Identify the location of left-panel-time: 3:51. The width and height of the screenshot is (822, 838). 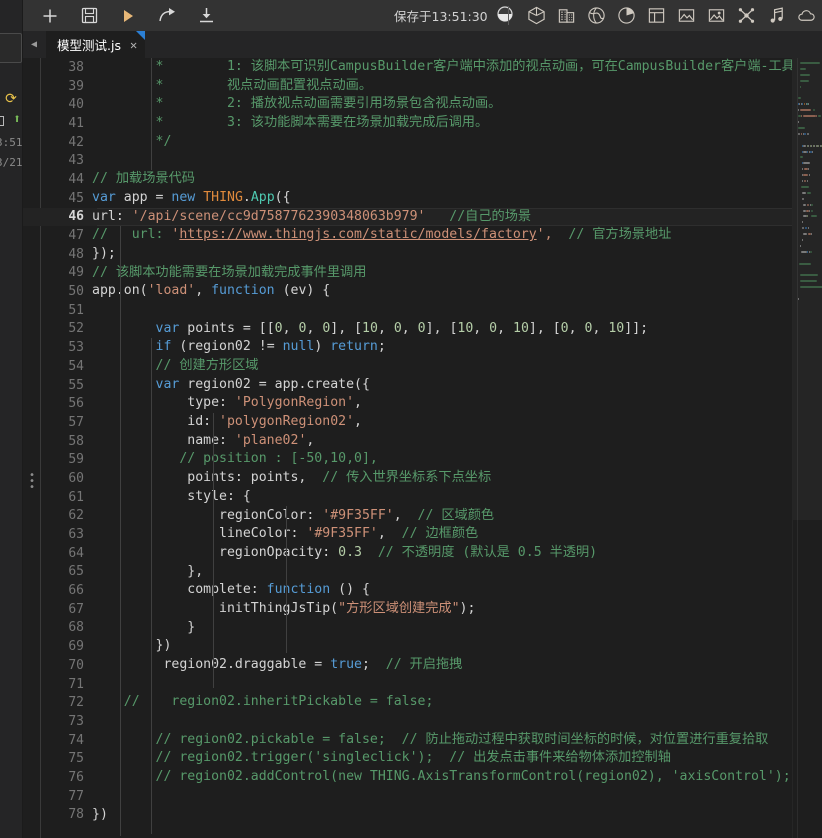
(11, 142).